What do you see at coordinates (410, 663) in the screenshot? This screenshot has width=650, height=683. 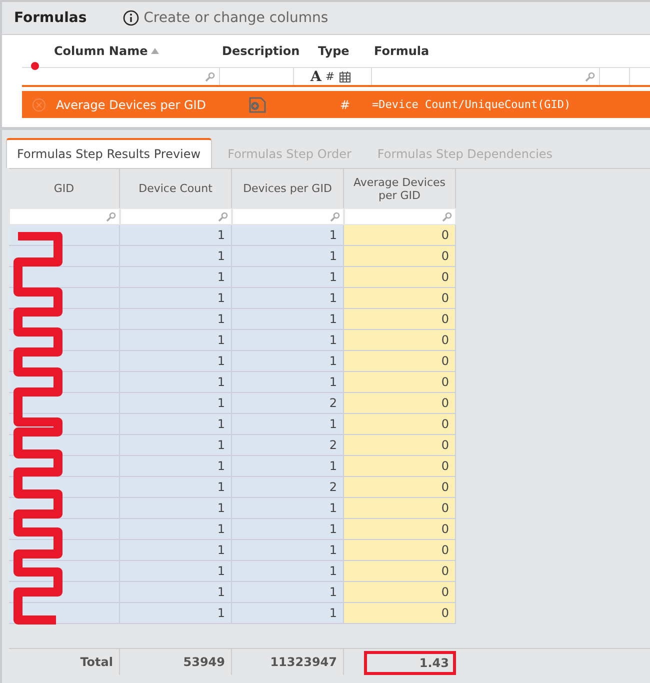 I see `total-value: 1.43` at bounding box center [410, 663].